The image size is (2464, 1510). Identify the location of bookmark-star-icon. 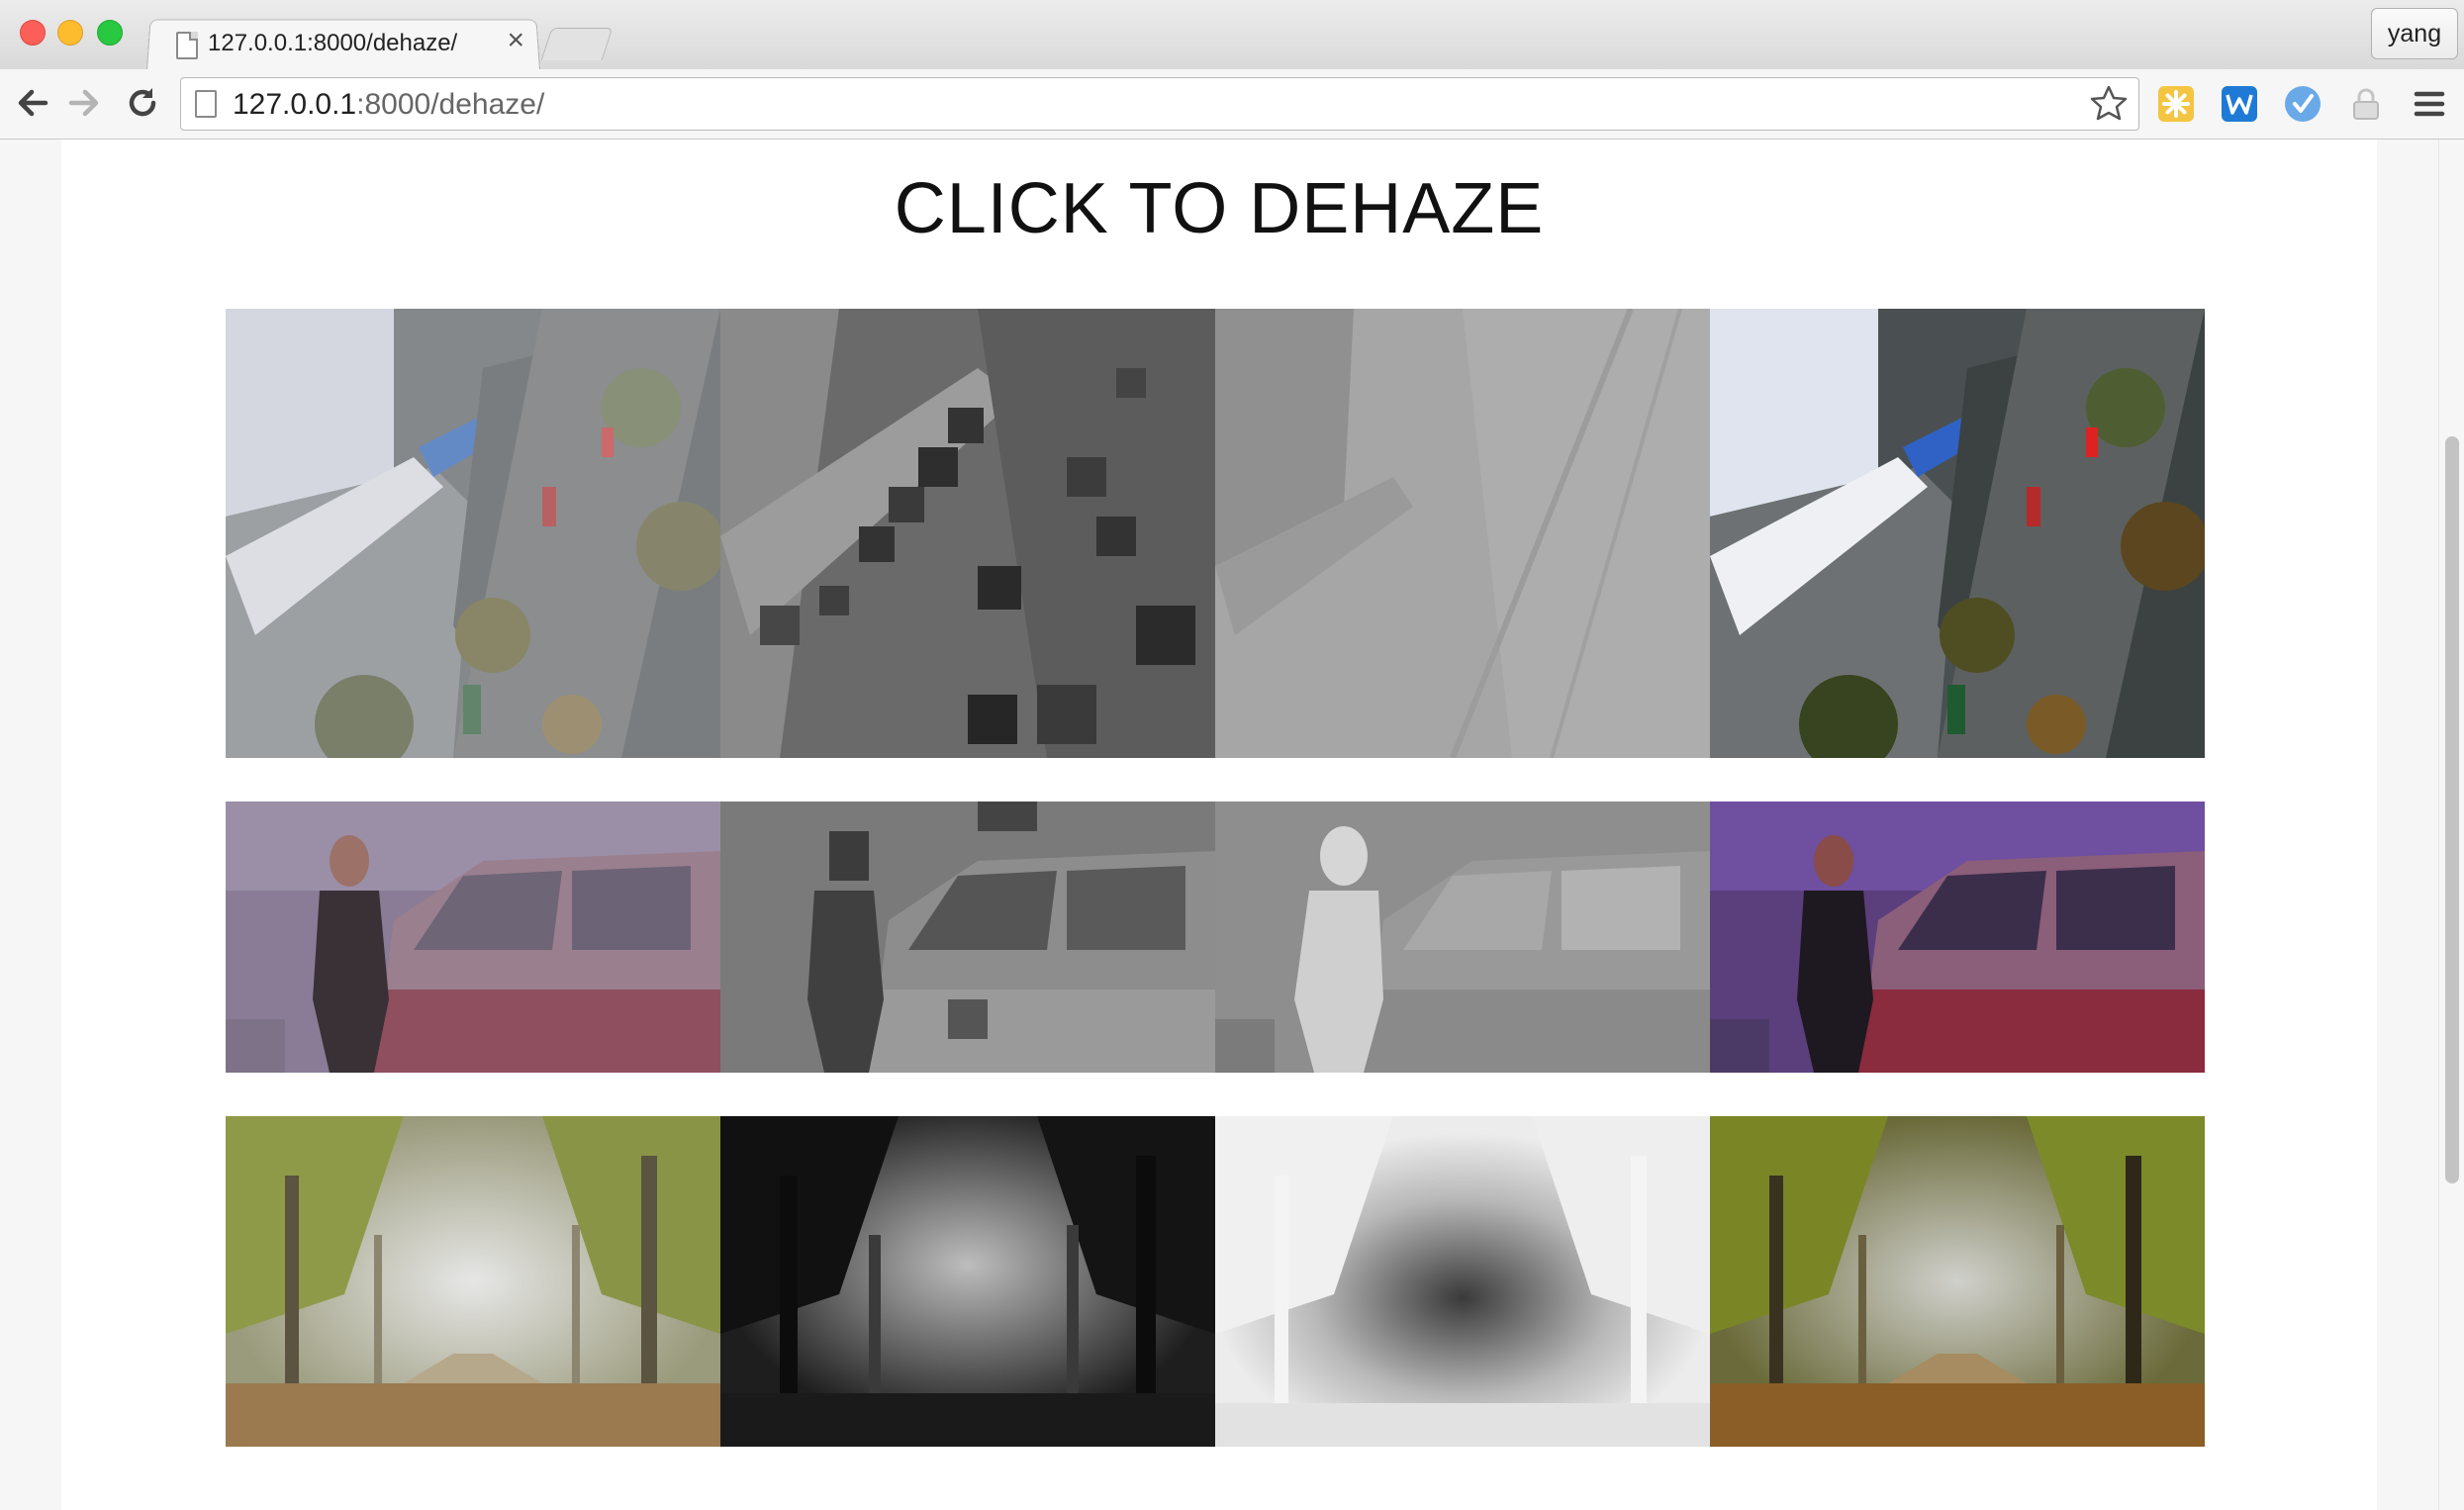
(2109, 104).